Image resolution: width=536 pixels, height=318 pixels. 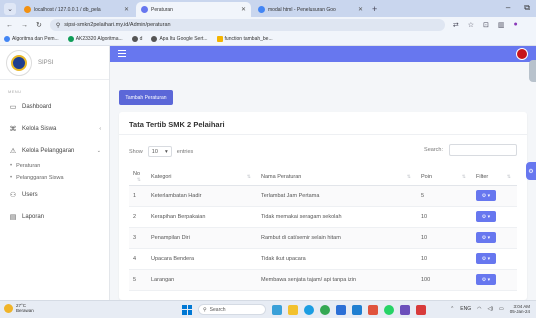 I want to click on sidebar-item-kelola-siswa: ⌘ Kelola Siswa ‹, so click(x=54, y=129).